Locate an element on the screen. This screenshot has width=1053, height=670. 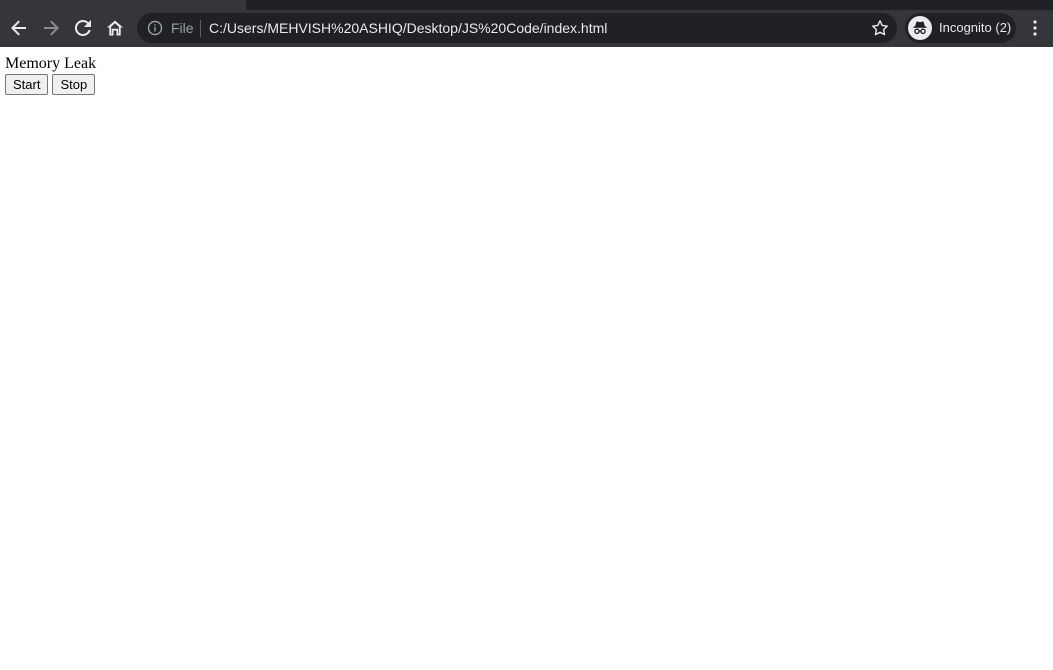
reload-icon is located at coordinates (82, 27).